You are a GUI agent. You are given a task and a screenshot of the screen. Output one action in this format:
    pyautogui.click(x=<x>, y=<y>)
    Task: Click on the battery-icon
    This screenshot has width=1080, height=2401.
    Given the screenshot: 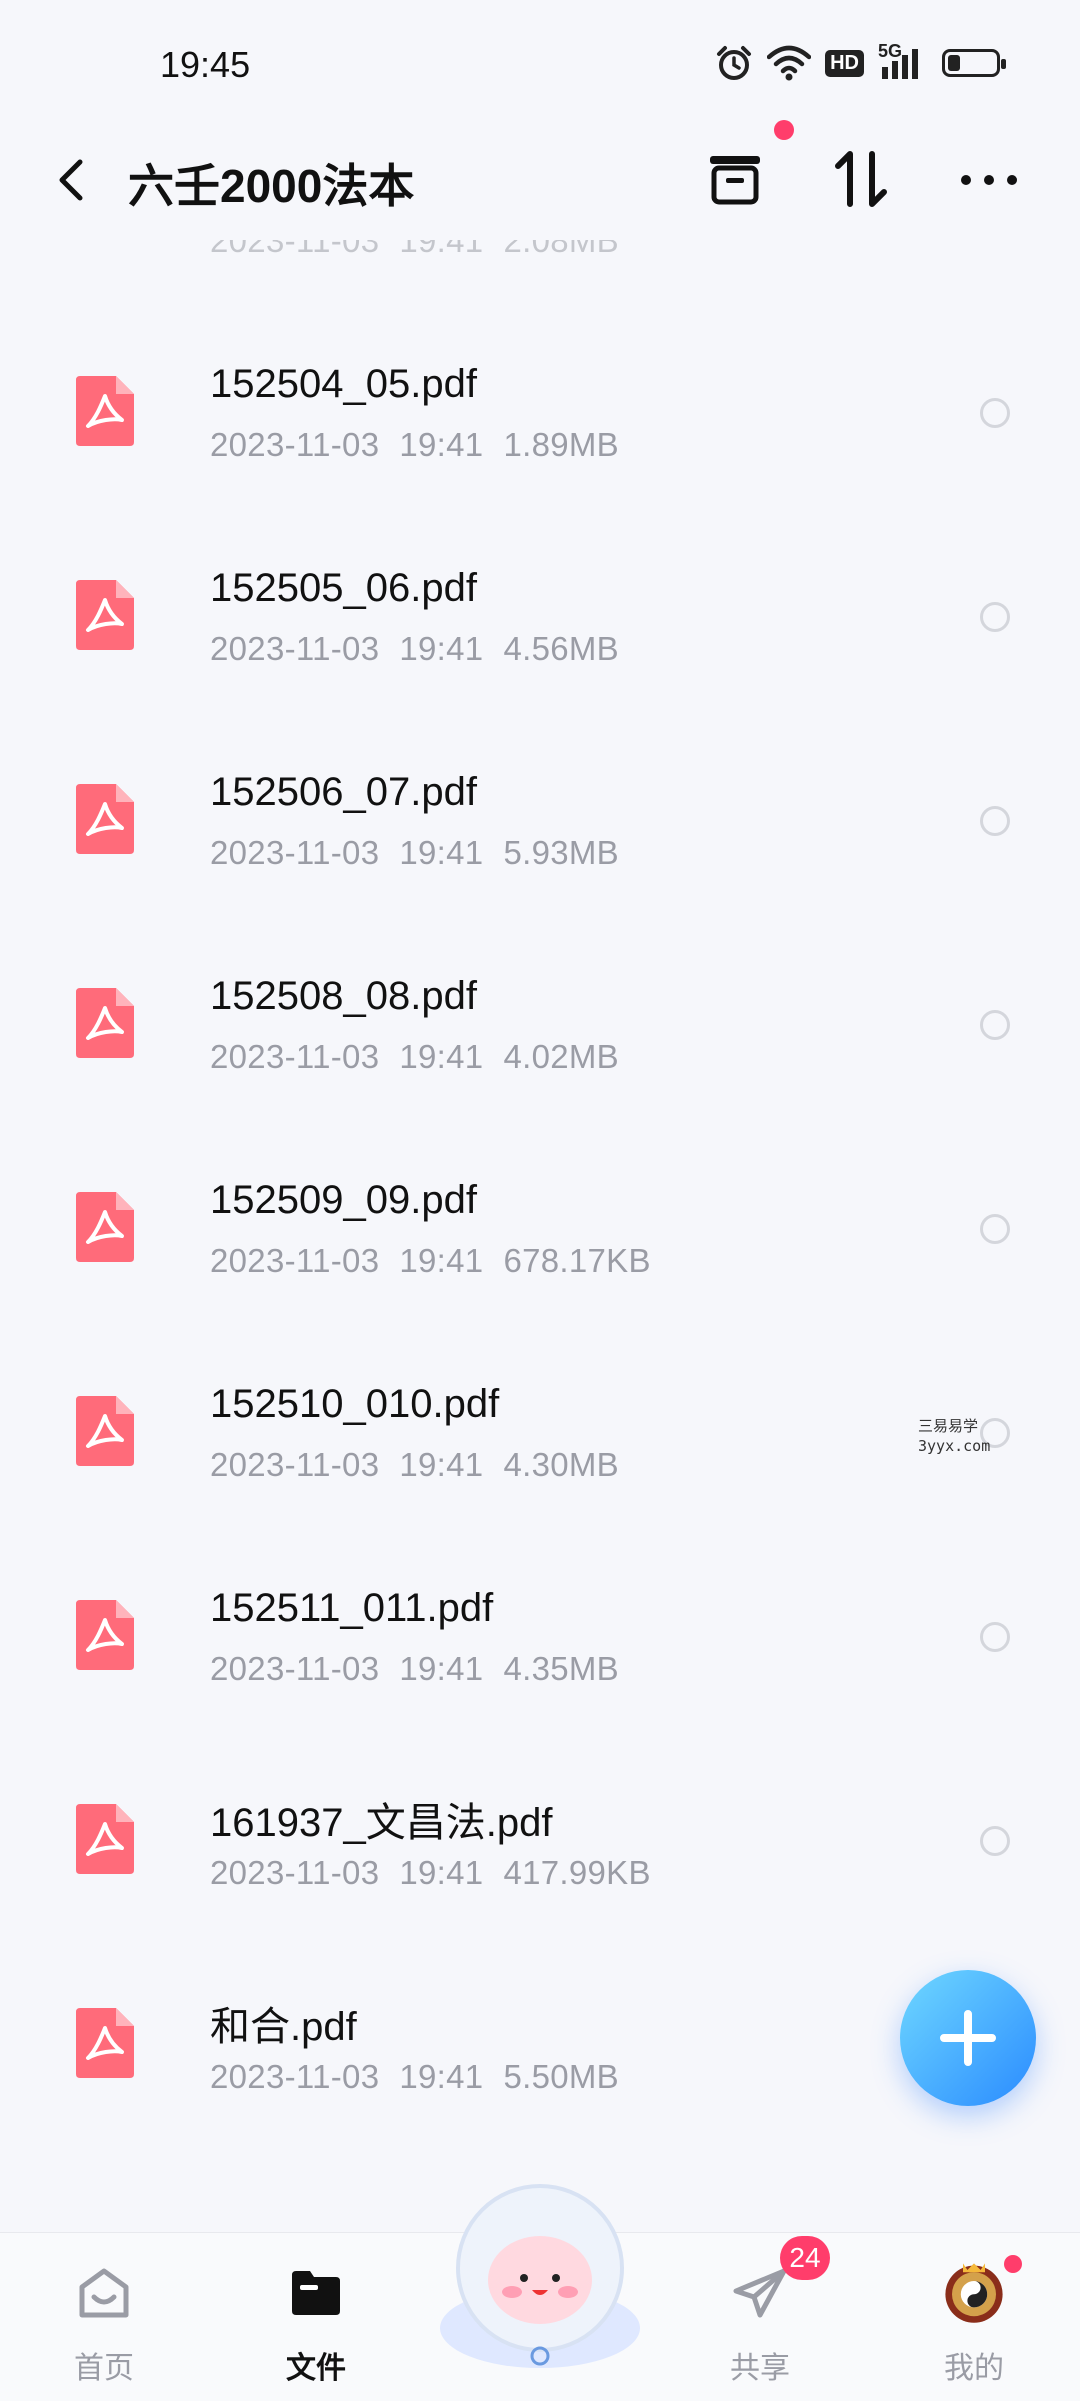 What is the action you would take?
    pyautogui.click(x=974, y=63)
    